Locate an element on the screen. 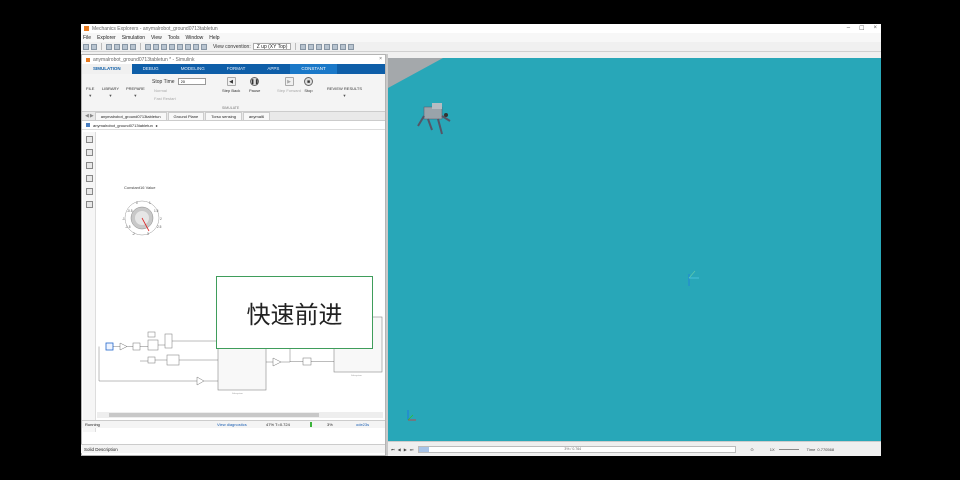 The height and width of the screenshot is (480, 960). menu-help: Help is located at coordinates (214, 38).